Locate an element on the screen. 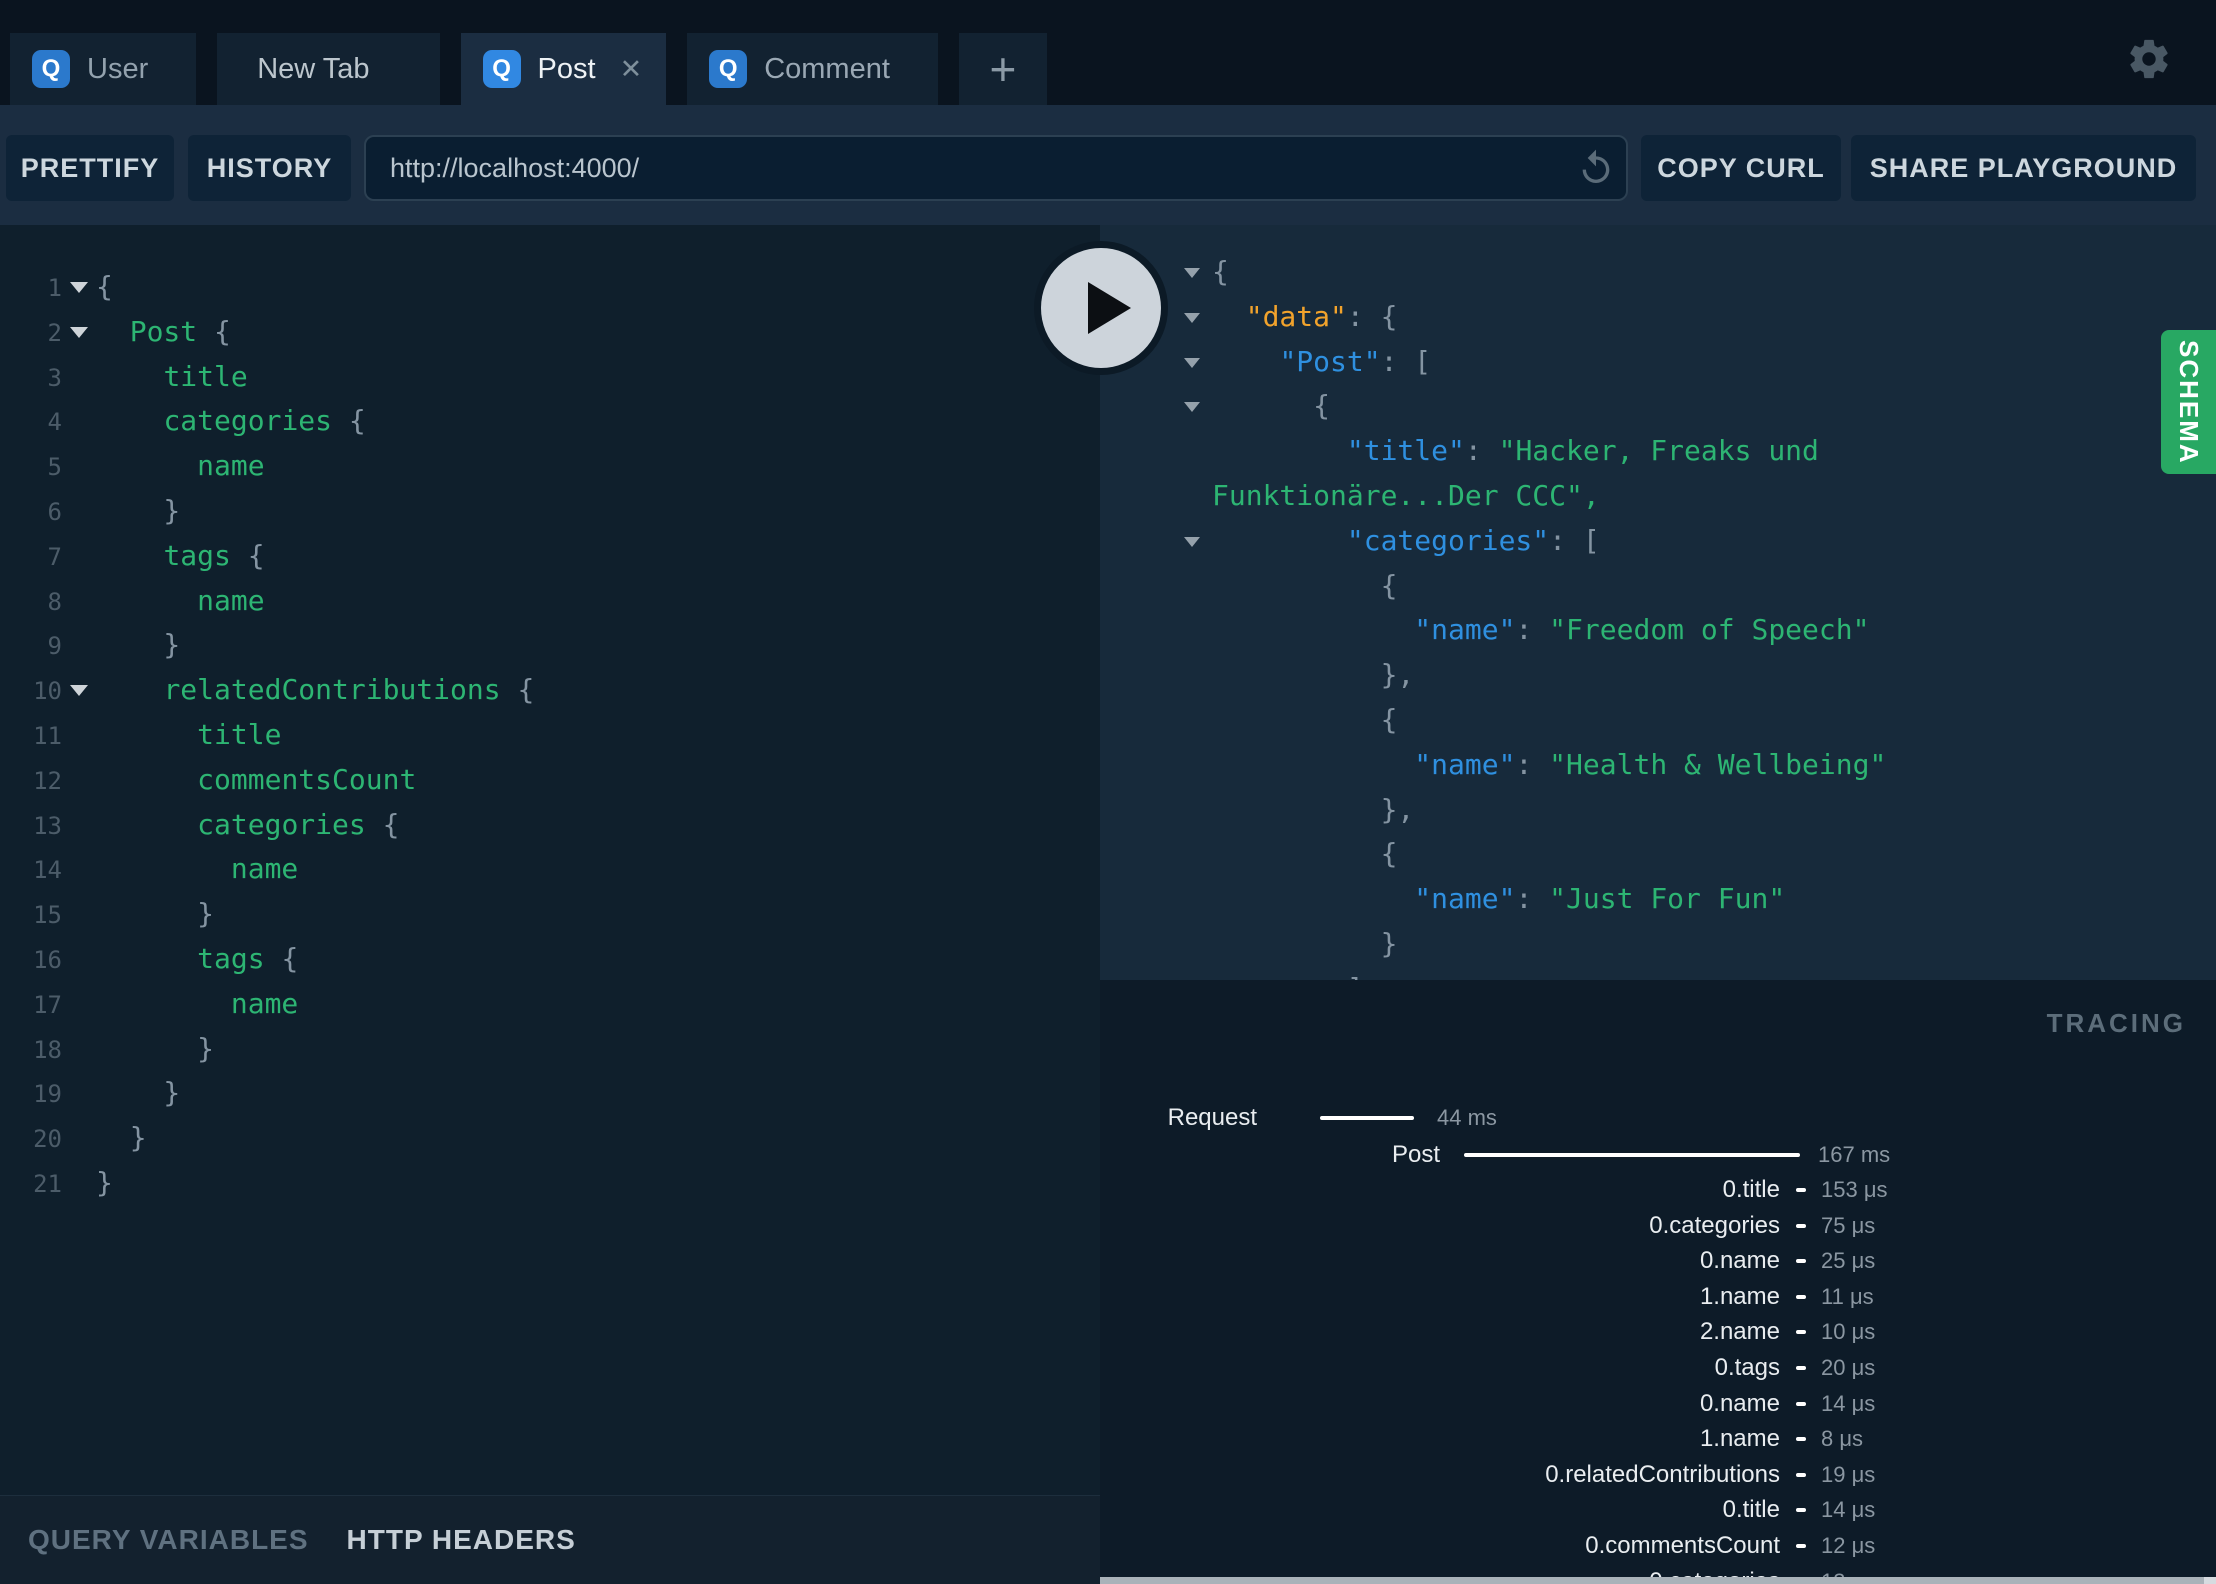  tab-comment: Q Comment is located at coordinates (812, 69).